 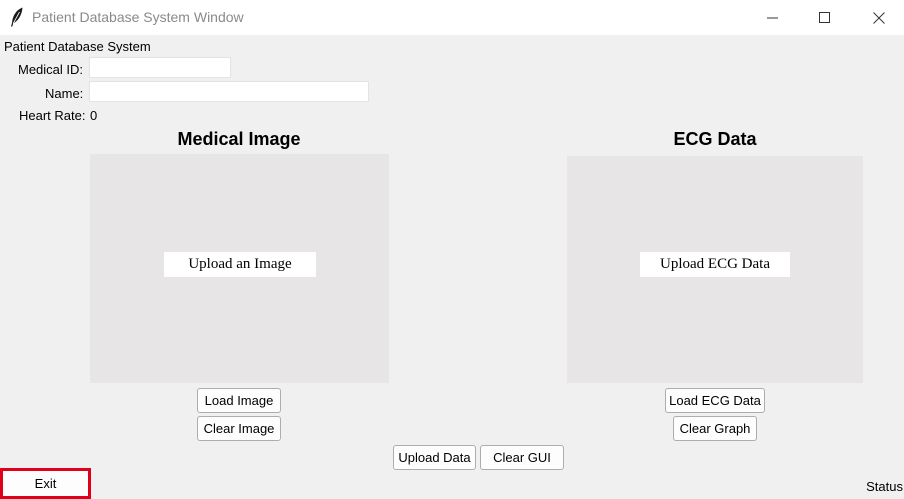 I want to click on maximize-button, so click(x=825, y=17).